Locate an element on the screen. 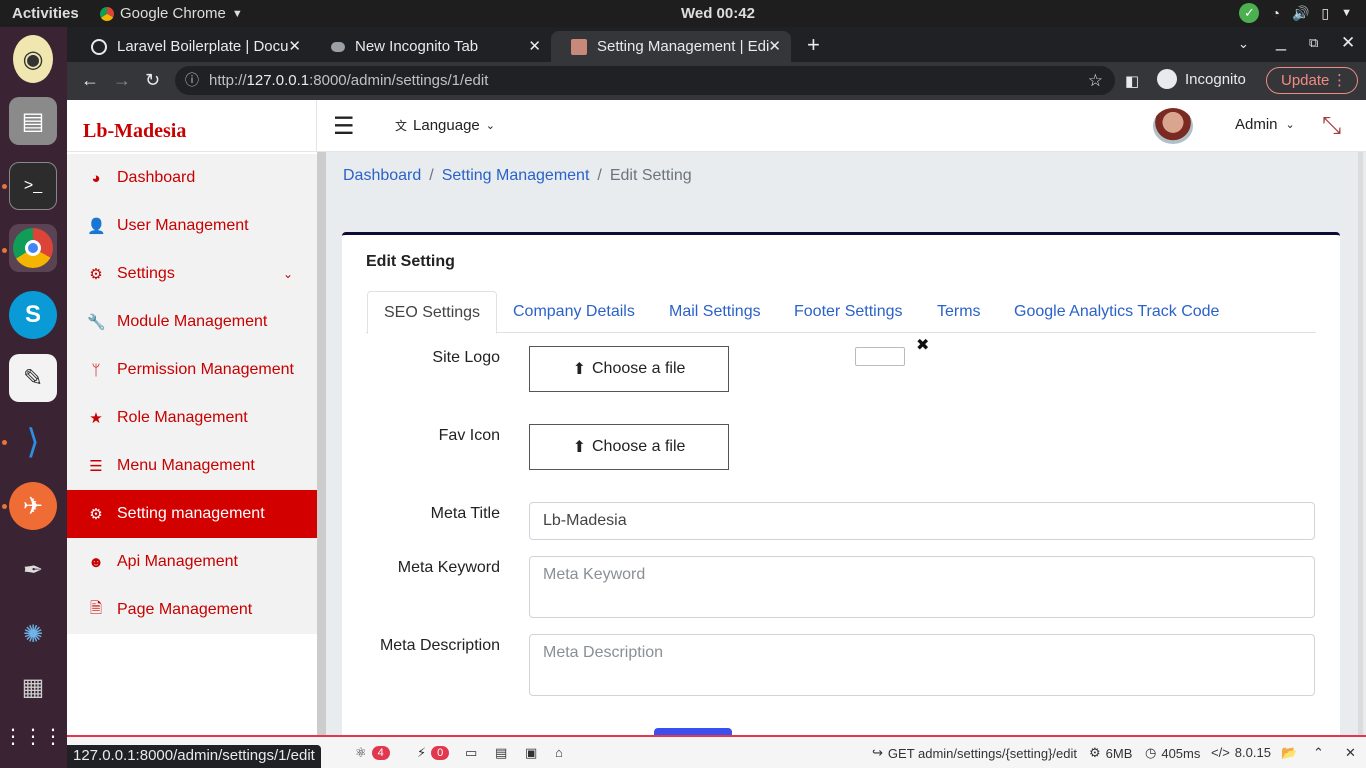  chrome-icon is located at coordinates (33, 248).